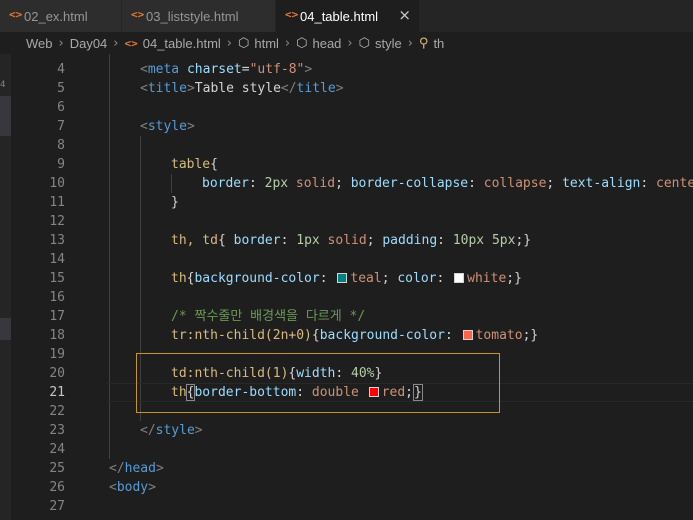 Image resolution: width=693 pixels, height=520 pixels. What do you see at coordinates (57, 373) in the screenshot?
I see `line-number: 20` at bounding box center [57, 373].